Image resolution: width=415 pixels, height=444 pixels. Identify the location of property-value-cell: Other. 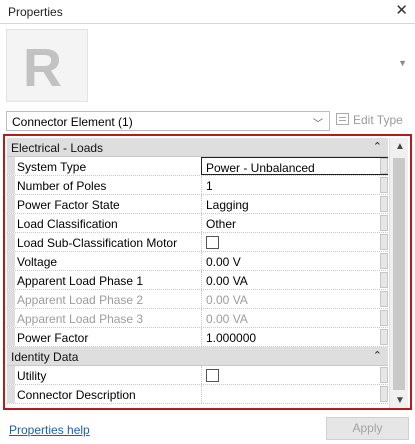
(294, 223).